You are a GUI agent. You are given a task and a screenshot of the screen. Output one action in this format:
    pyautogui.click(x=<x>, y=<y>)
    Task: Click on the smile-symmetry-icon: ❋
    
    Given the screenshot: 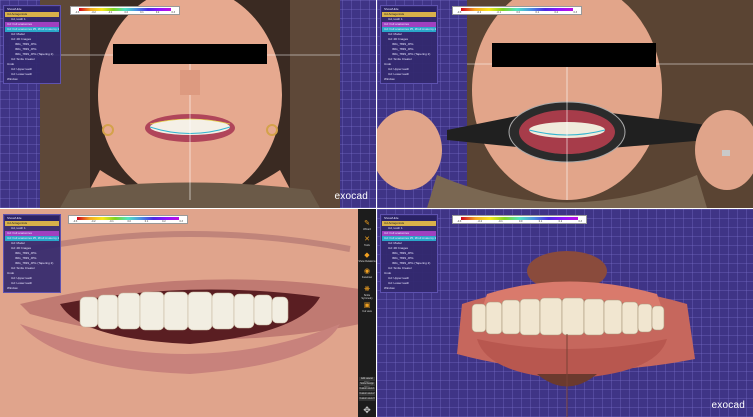 What is the action you would take?
    pyautogui.click(x=367, y=289)
    